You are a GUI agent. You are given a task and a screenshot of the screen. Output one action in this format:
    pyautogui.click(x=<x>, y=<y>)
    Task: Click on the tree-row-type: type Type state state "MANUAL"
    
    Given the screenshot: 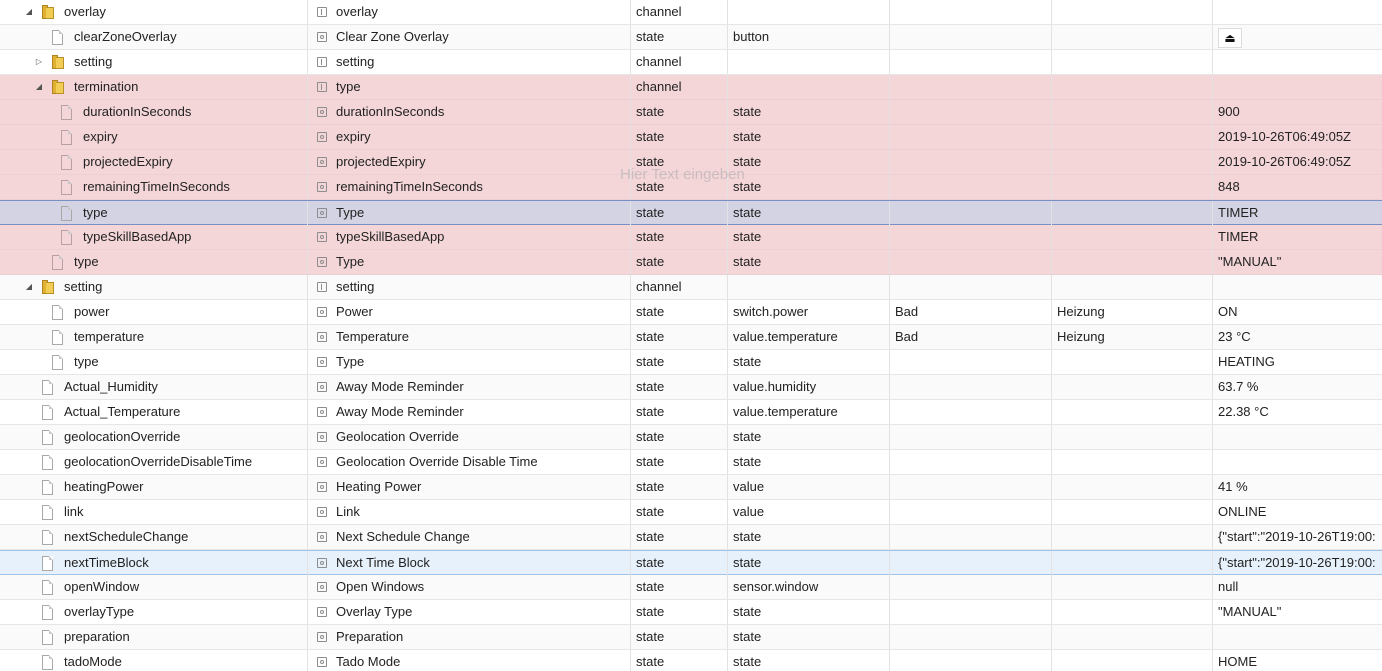 What is the action you would take?
    pyautogui.click(x=691, y=262)
    